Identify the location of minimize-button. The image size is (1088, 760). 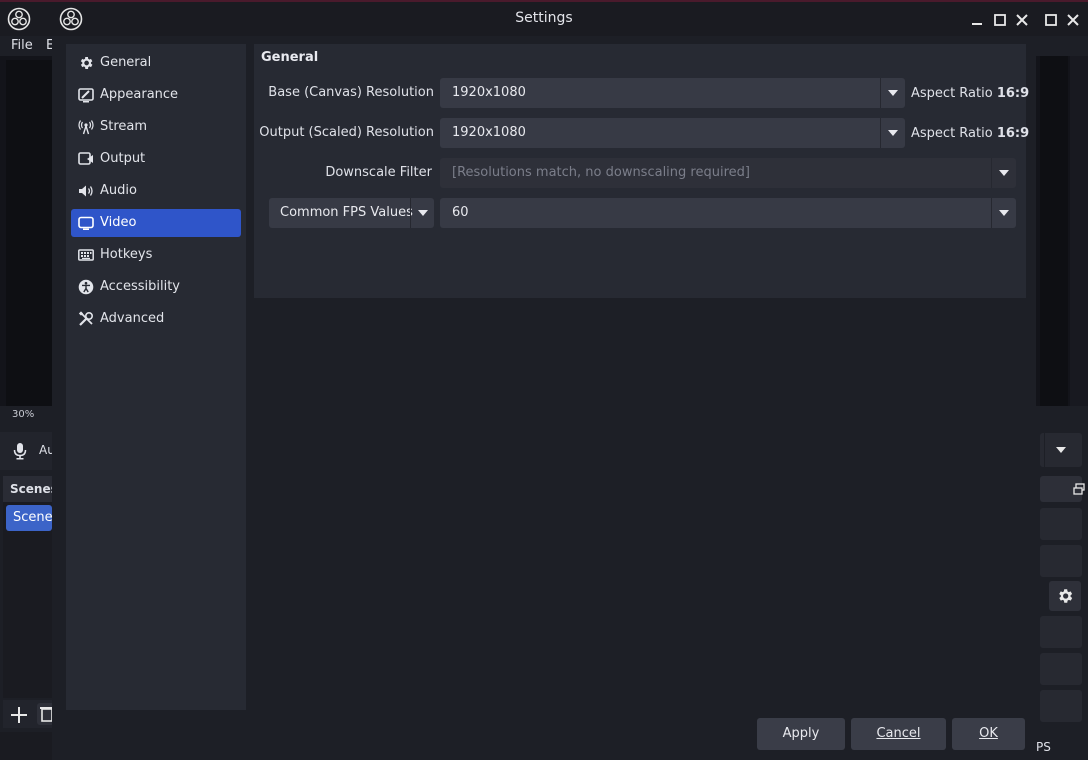
(977, 20).